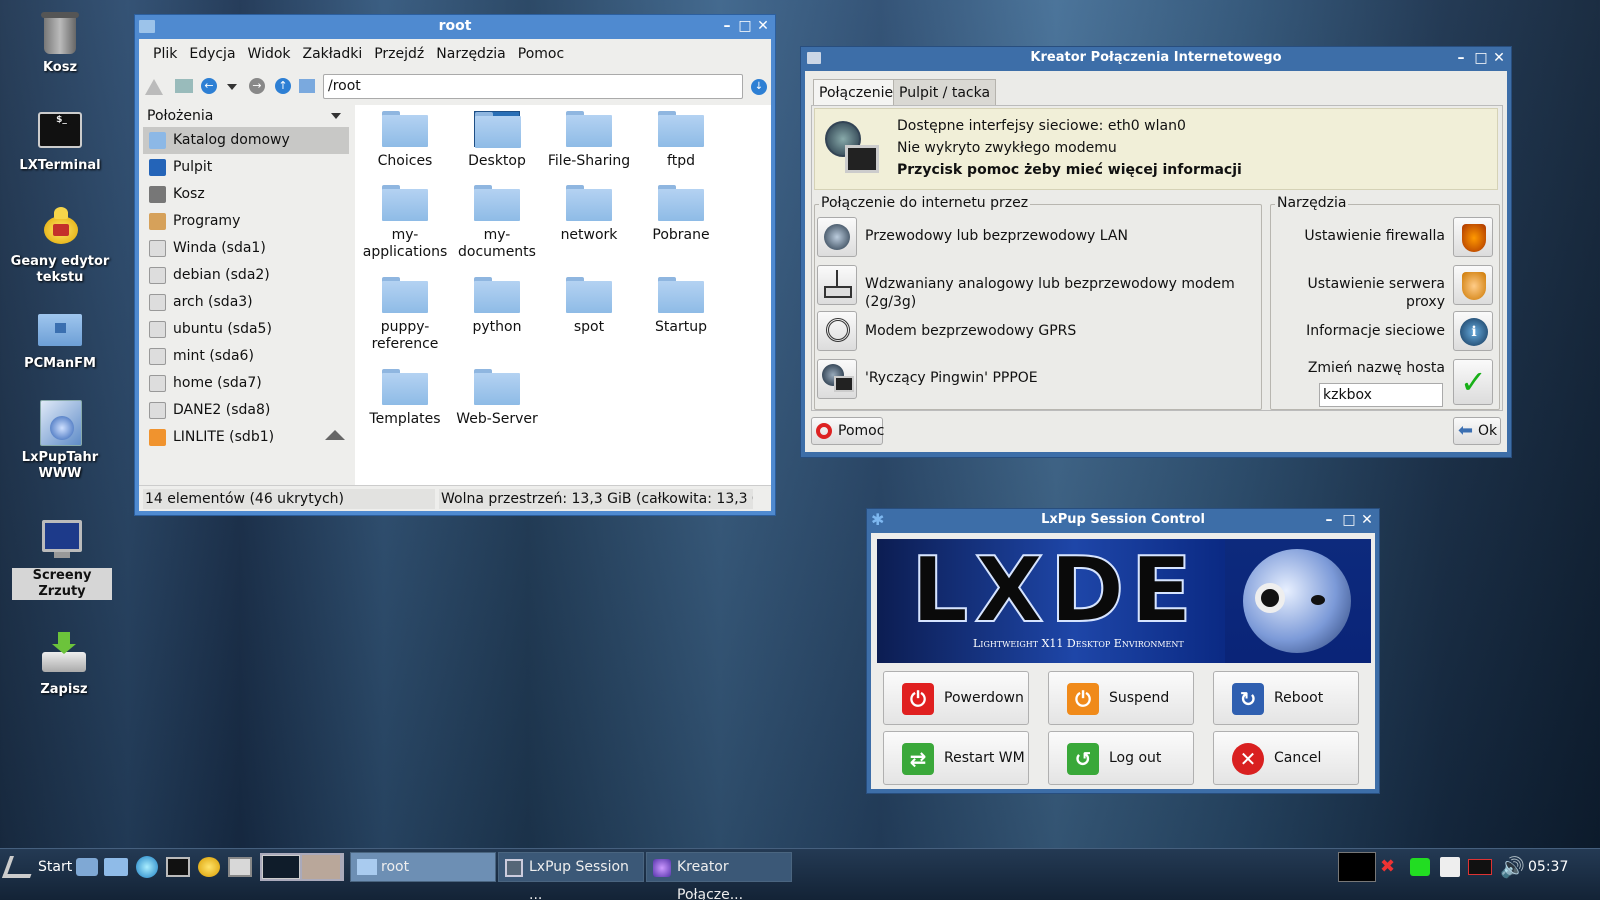 The image size is (1600, 900). What do you see at coordinates (269, 54) in the screenshot?
I see `menu-widok: Widok` at bounding box center [269, 54].